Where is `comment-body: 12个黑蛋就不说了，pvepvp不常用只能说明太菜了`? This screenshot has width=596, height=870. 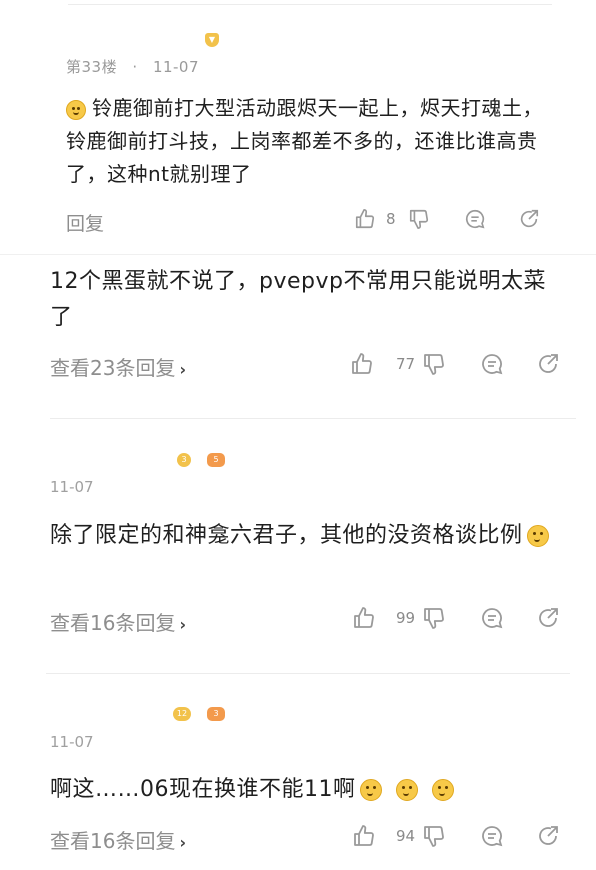 comment-body: 12个黑蛋就不说了，pvepvp不常用只能说明太菜了 is located at coordinates (298, 299).